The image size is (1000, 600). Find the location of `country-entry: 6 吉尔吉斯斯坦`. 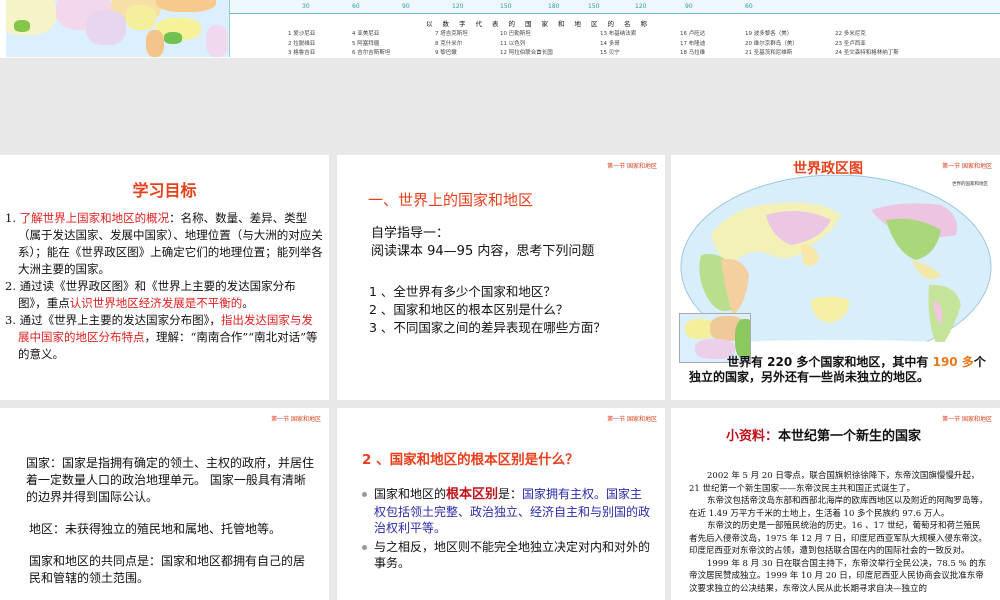

country-entry: 6 吉尔吉斯斯坦 is located at coordinates (371, 53).